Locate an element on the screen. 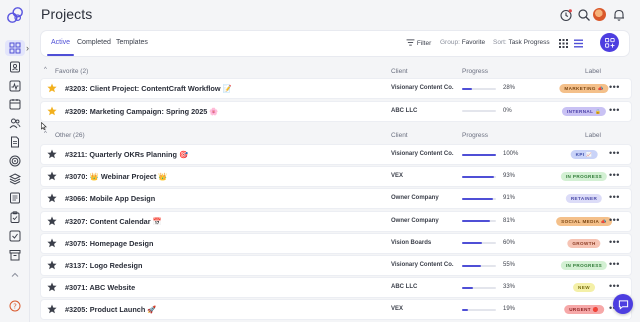  documents-icon is located at coordinates (14, 141).